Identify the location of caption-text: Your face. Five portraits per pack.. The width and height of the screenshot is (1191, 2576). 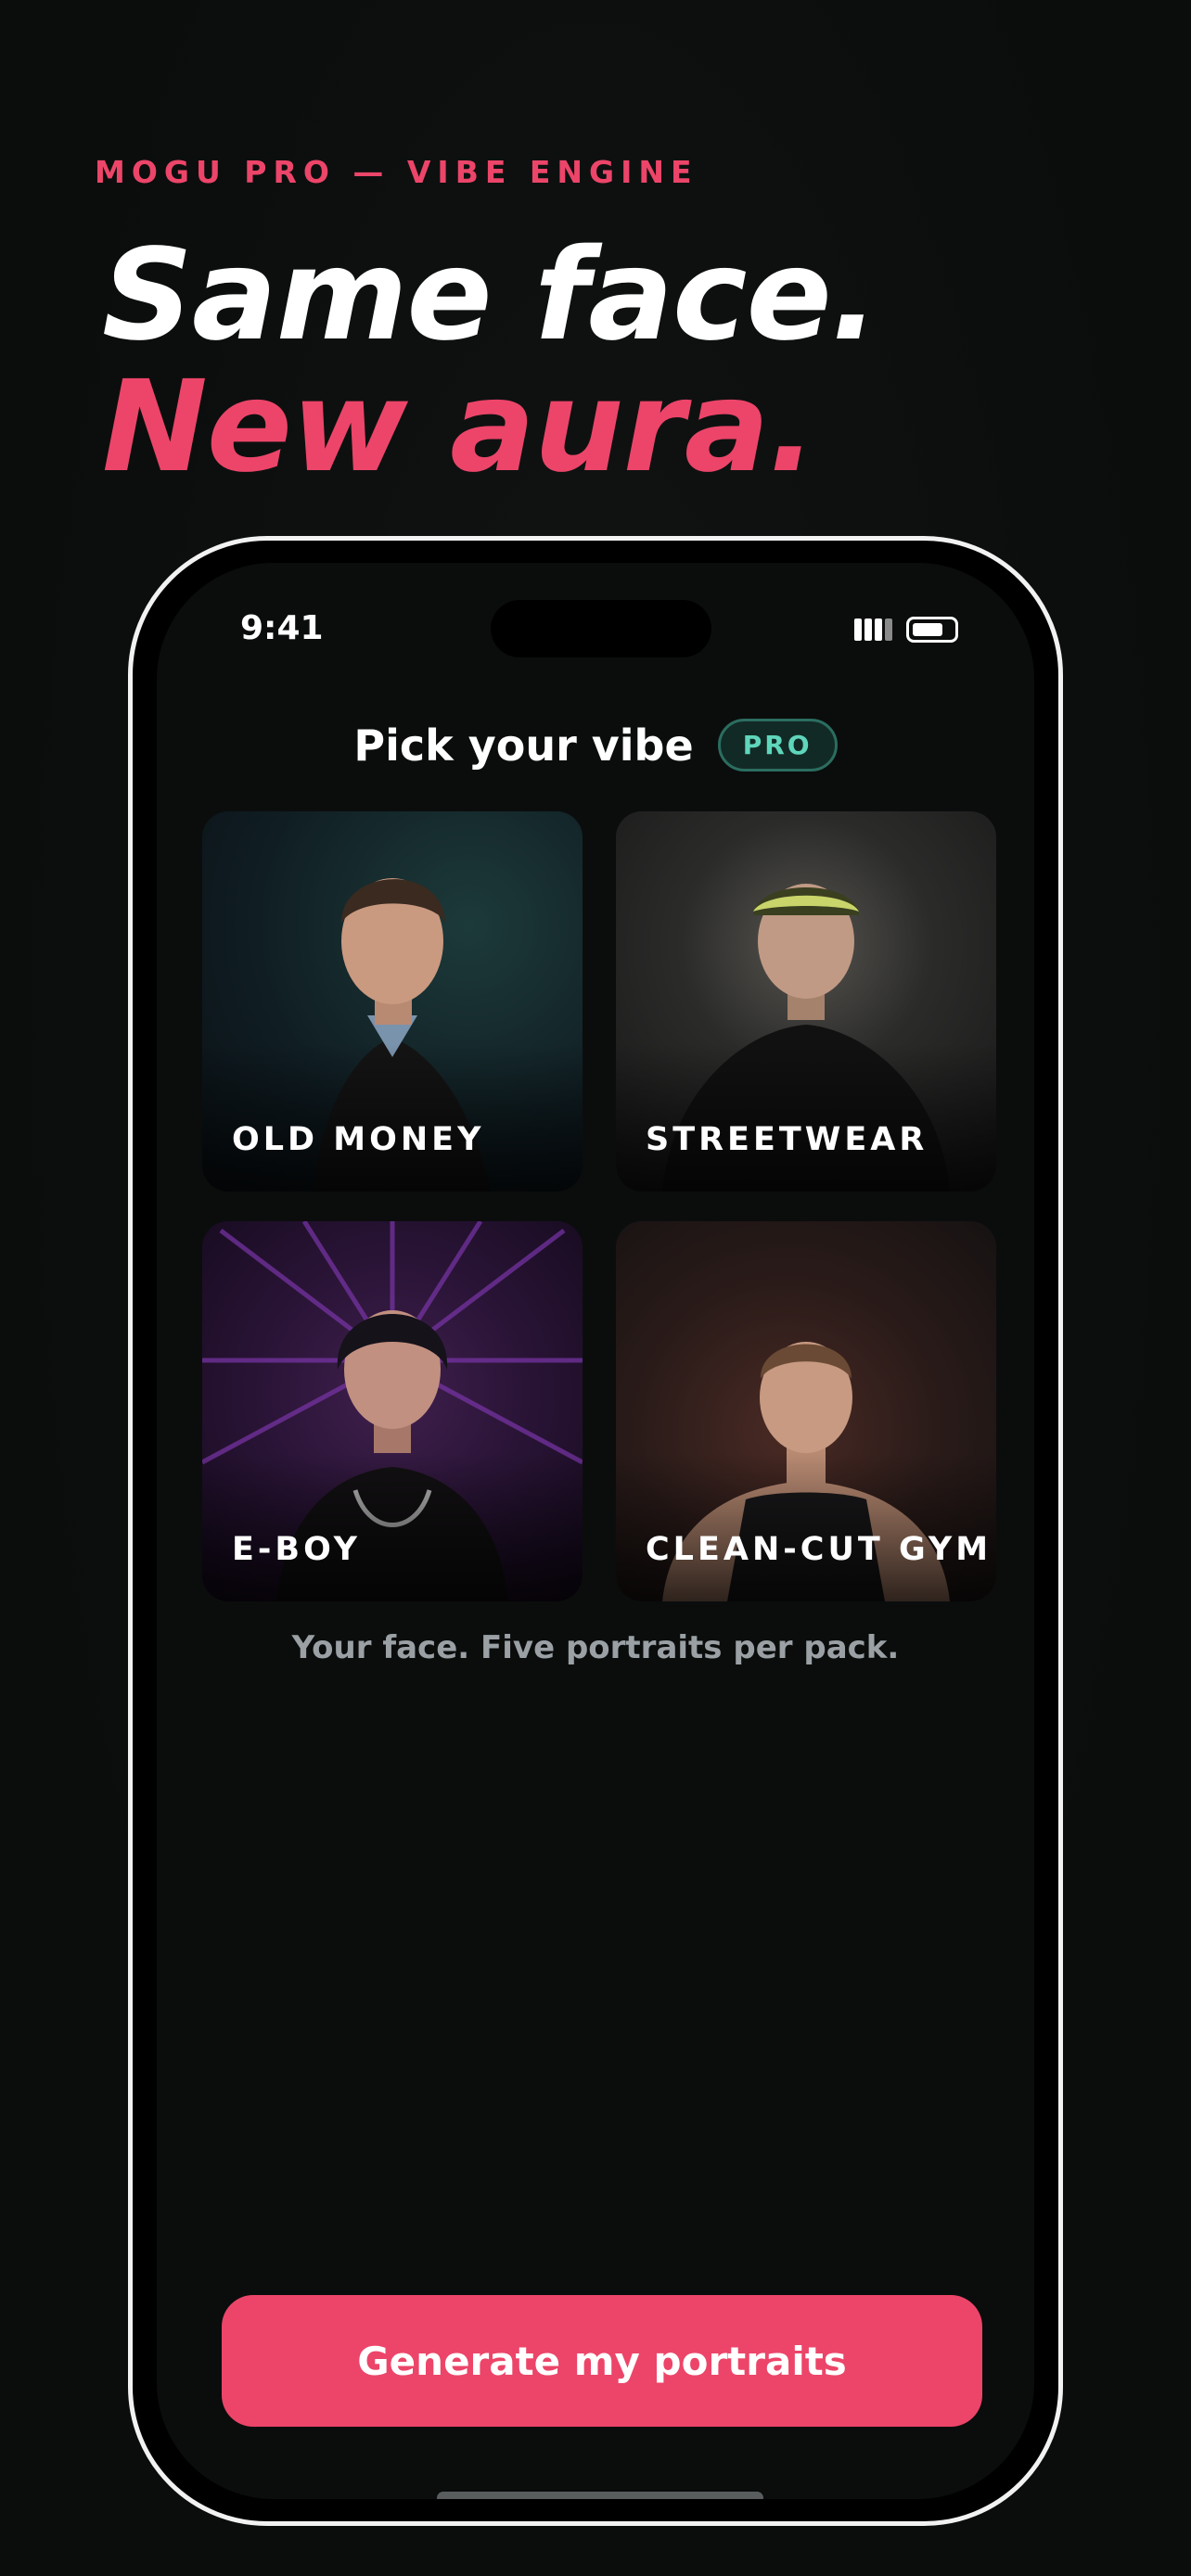
(595, 1647).